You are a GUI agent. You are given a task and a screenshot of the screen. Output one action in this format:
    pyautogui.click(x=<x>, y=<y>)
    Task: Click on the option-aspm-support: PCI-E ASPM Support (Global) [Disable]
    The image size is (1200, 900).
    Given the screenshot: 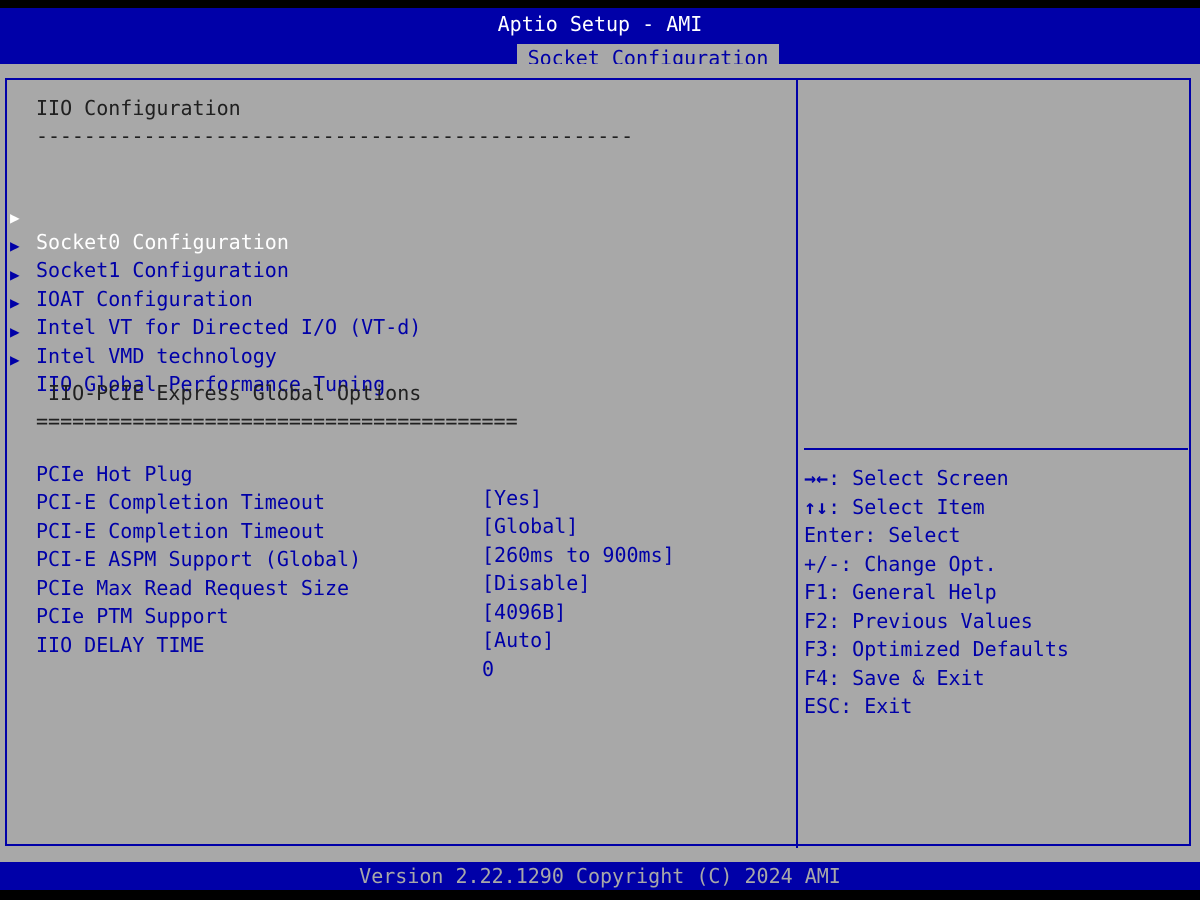 What is the action you would take?
    pyautogui.click(x=395, y=559)
    